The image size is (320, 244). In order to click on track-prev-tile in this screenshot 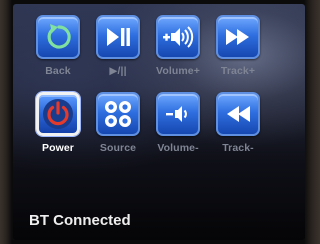, I will do `click(238, 114)`.